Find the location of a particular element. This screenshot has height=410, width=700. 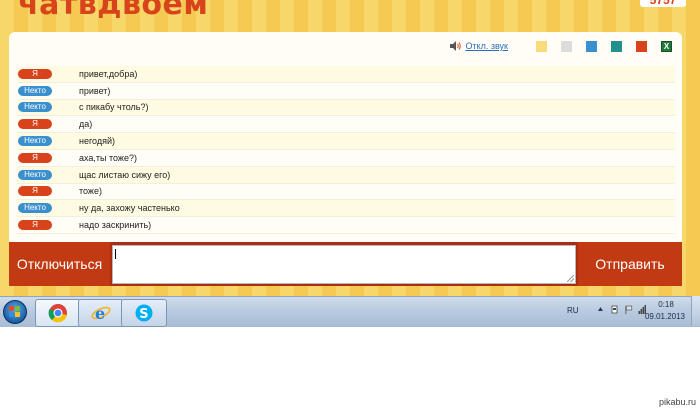

svg-text: S is located at coordinates (143, 314).